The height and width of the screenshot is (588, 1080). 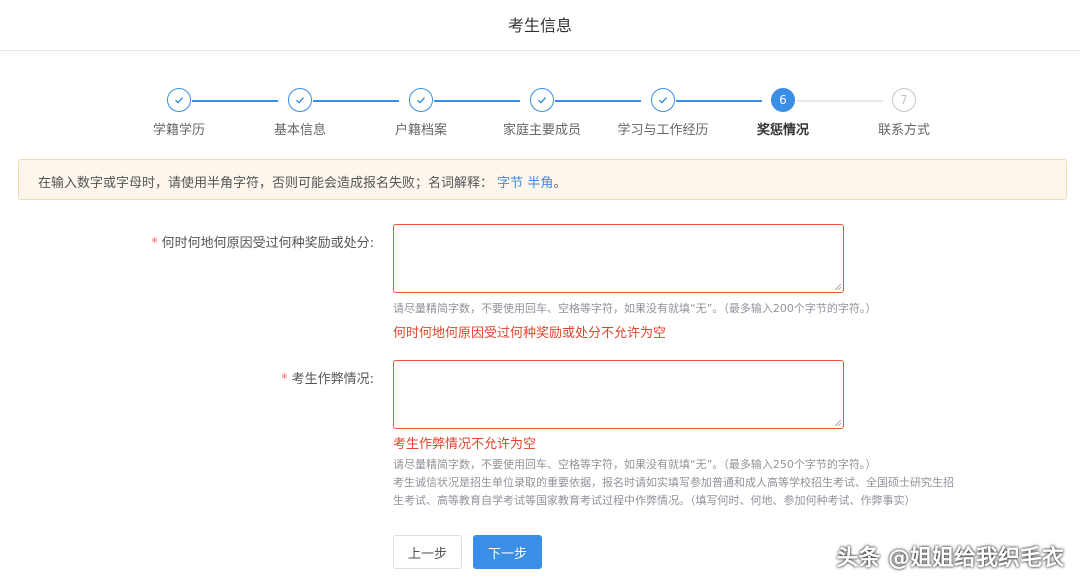 I want to click on reward-label: * 何时何地何原因受过何种奖励或处分:, so click(x=237, y=241).